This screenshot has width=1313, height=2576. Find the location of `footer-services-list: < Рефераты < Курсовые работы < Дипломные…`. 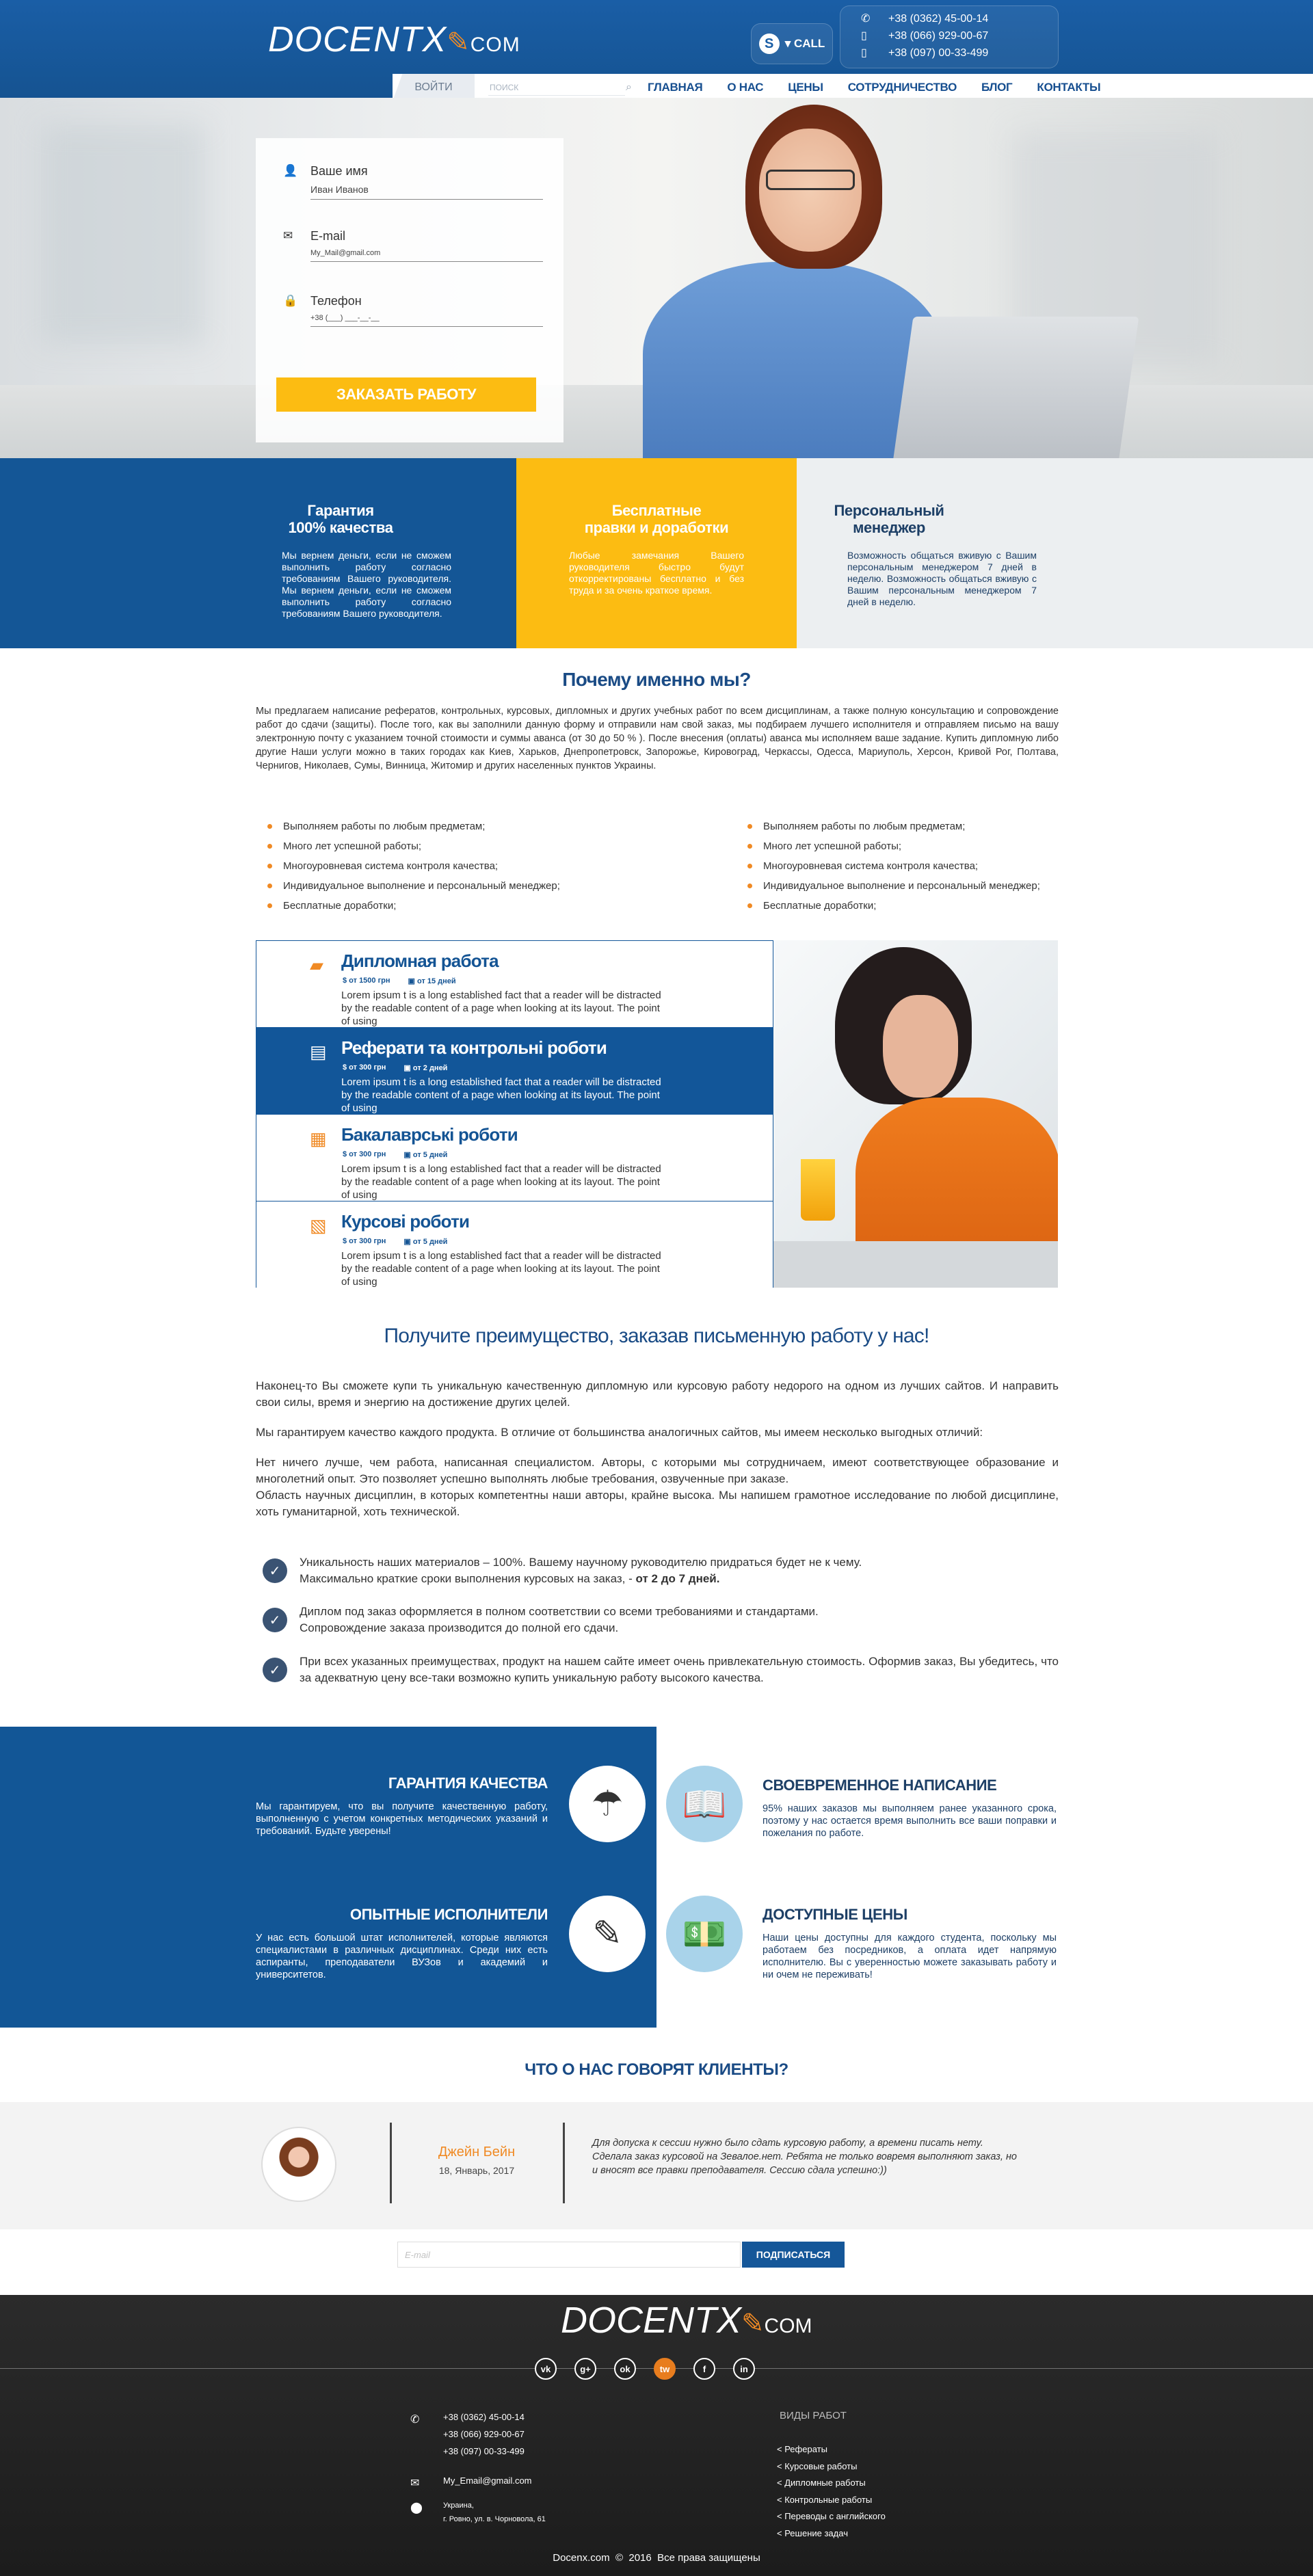

footer-services-list: < Рефераты < Курсовые работы < Дипломные… is located at coordinates (831, 2491).